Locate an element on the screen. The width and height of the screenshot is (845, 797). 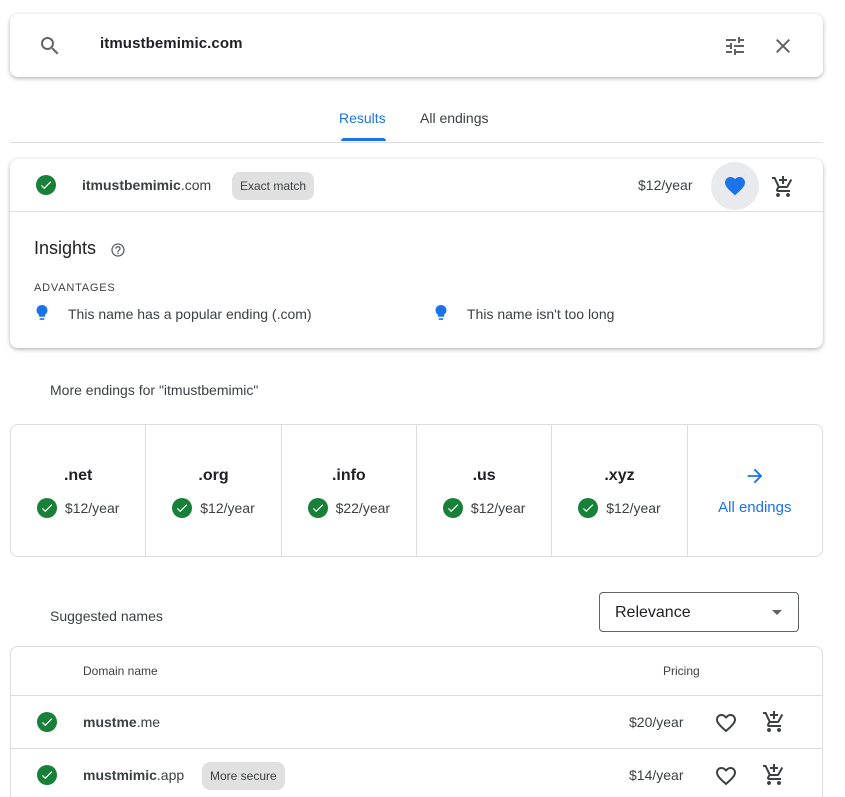
search-icon is located at coordinates (50, 46).